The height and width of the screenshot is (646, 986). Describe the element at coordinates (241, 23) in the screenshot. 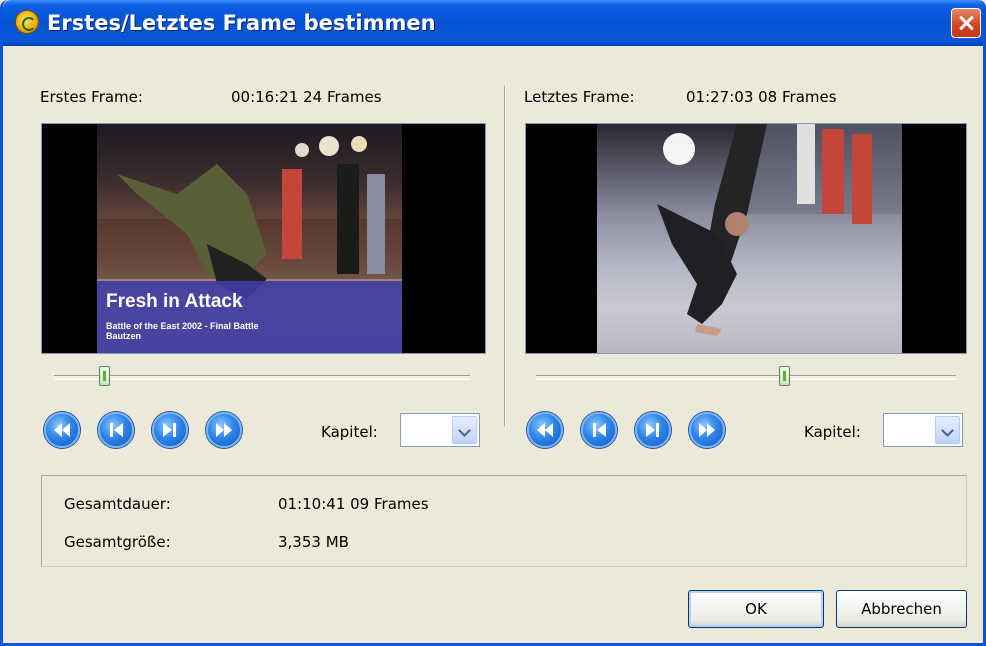

I see `window-title: Erstes/Letztes Frame bestimmen` at that location.